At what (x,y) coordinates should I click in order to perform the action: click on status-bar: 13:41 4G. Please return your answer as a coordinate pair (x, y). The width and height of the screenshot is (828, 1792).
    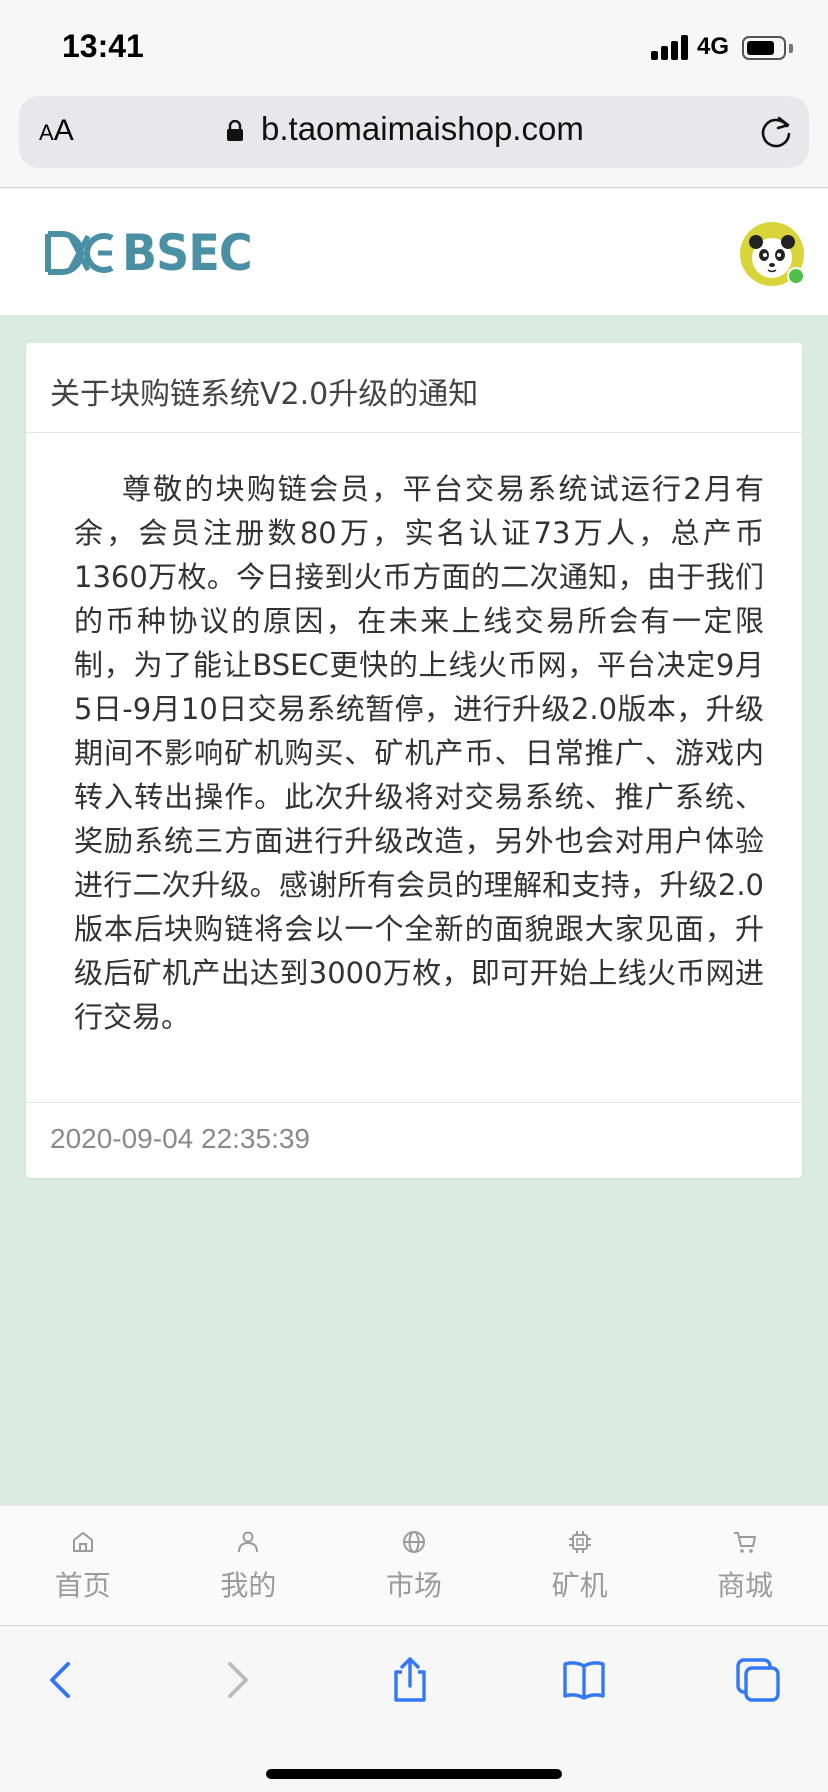
    Looking at the image, I should click on (414, 47).